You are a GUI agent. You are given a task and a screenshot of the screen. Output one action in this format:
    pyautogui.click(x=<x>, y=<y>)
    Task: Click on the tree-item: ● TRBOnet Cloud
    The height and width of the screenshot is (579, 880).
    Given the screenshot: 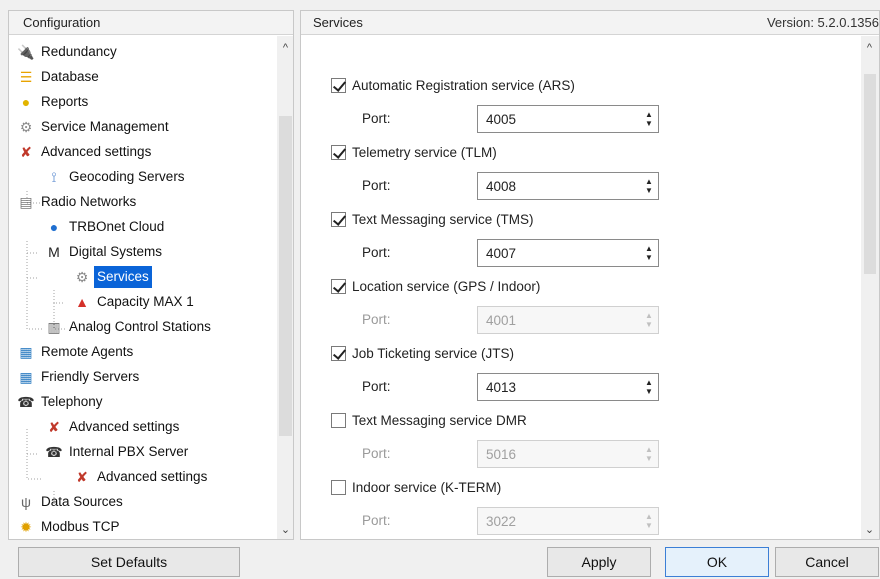 What is the action you would take?
    pyautogui.click(x=105, y=227)
    